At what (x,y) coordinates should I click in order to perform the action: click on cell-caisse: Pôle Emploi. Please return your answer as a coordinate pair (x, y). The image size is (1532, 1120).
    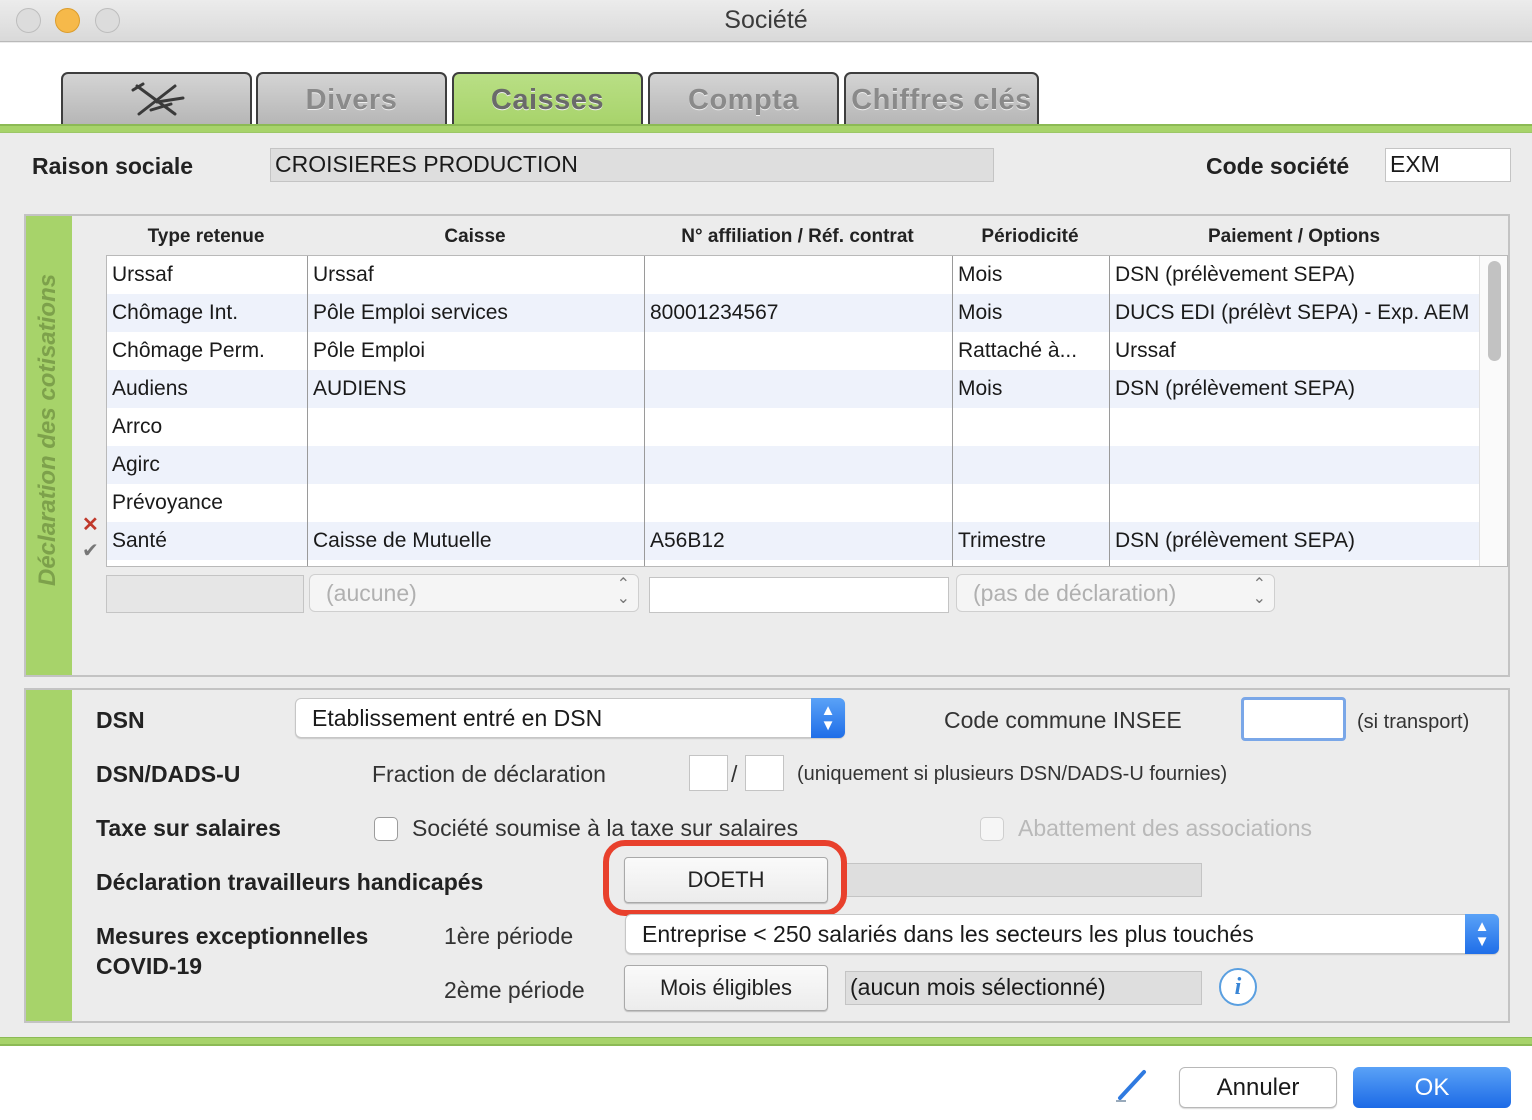
    Looking at the image, I should click on (369, 350).